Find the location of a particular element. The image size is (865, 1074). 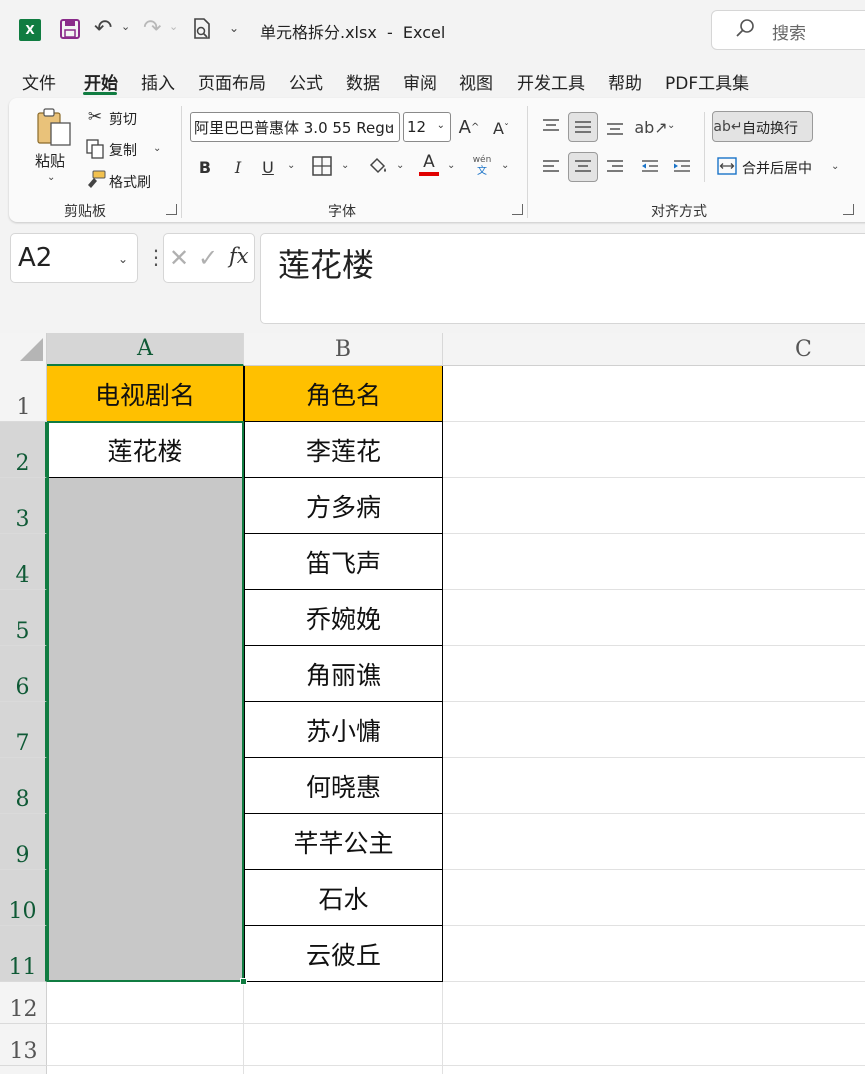

cell-b2: 李莲花 is located at coordinates (343, 450).